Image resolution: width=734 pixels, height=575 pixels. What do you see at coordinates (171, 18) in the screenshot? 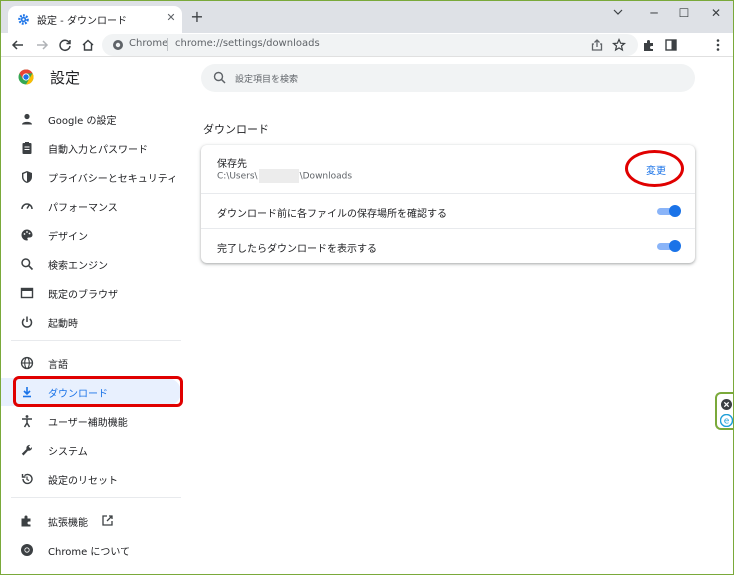
I see `tab-close-icon: ✕` at bounding box center [171, 18].